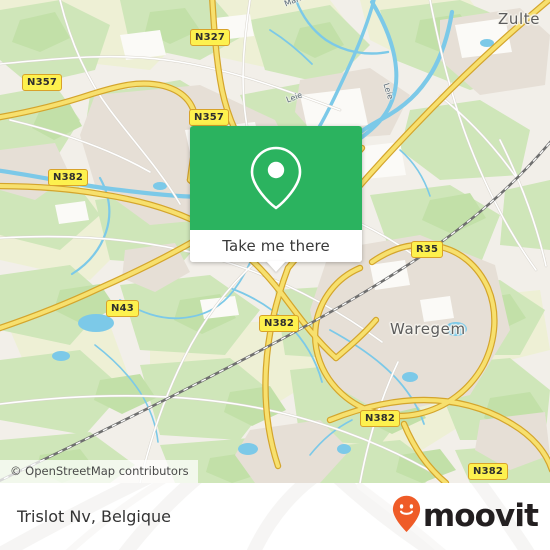 Image resolution: width=550 pixels, height=550 pixels. Describe the element at coordinates (275, 516) in the screenshot. I see `footer-bar: Trislot Nv, Belgique moovit` at that location.